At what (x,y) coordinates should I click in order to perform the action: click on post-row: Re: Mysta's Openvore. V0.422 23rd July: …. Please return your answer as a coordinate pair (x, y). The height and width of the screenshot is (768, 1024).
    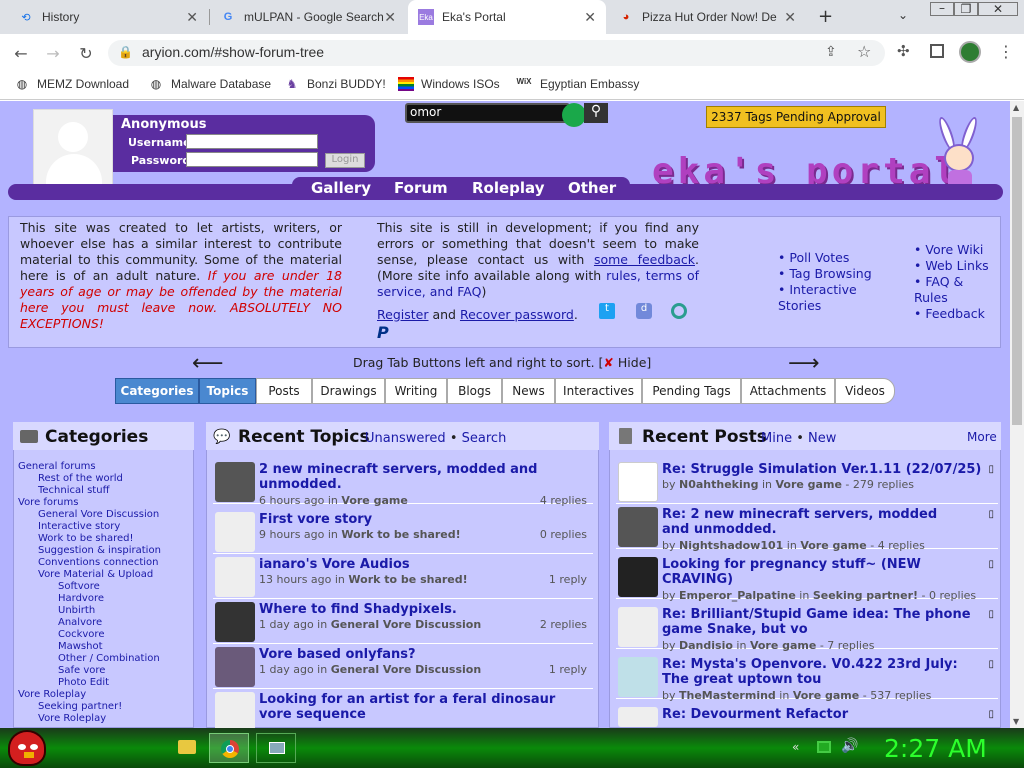
    Looking at the image, I should click on (807, 678).